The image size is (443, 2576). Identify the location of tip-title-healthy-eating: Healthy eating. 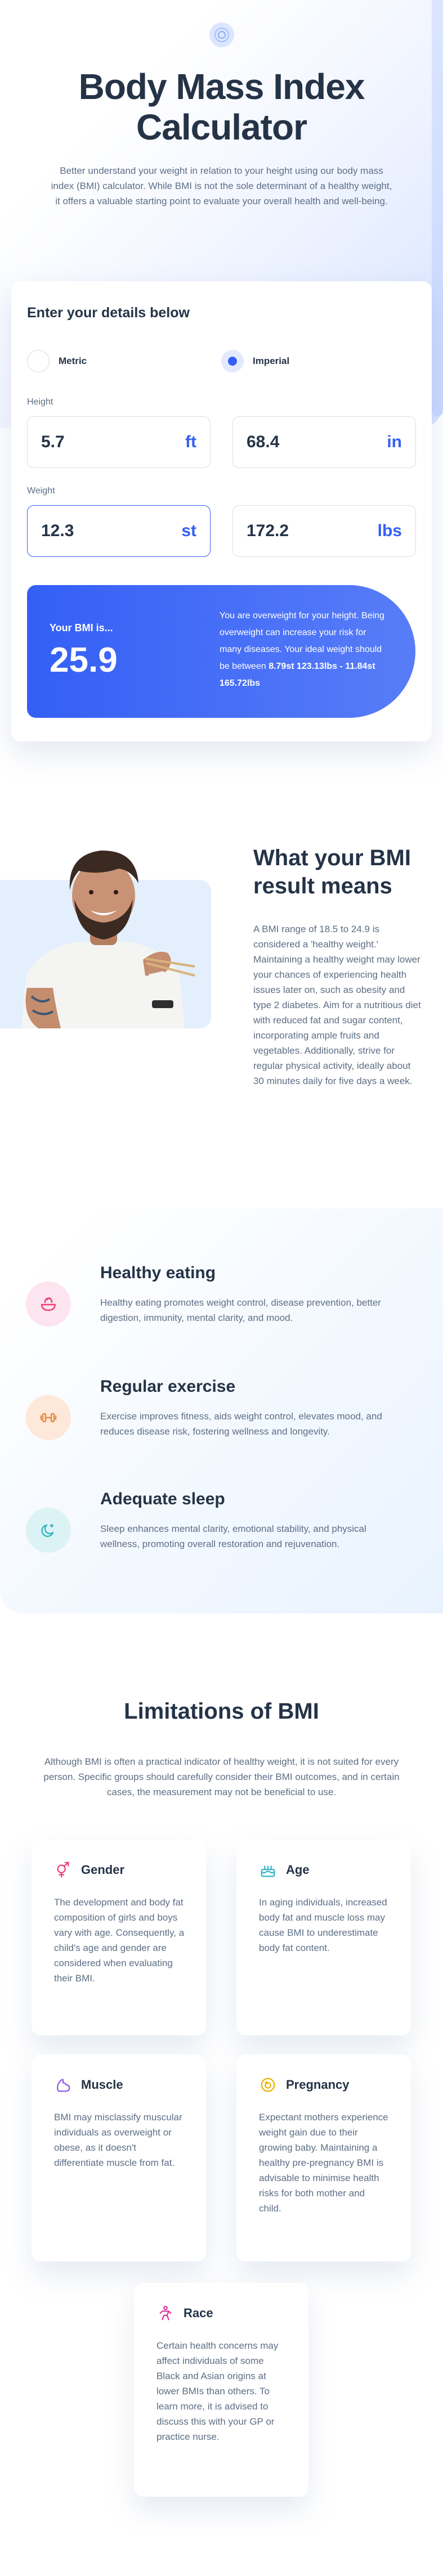
(158, 1273).